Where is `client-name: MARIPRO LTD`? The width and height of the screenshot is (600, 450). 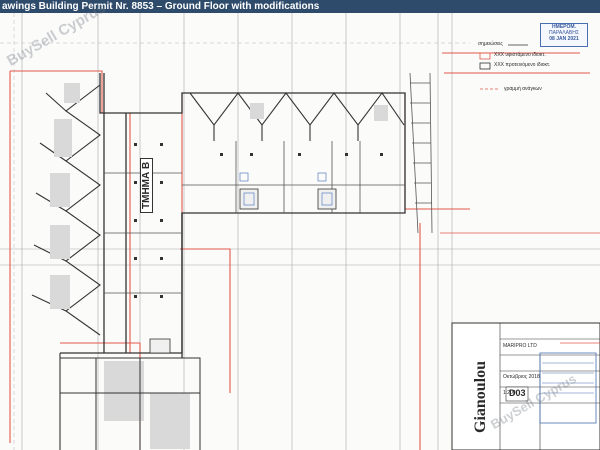
client-name: MARIPRO LTD is located at coordinates (520, 346).